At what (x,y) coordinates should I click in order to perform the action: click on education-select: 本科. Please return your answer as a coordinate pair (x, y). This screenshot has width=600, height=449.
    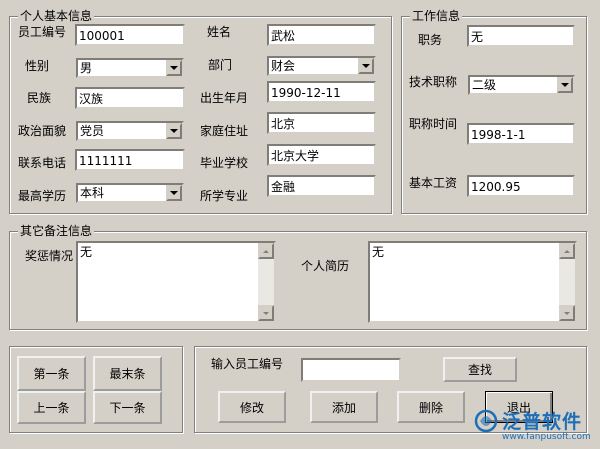
    Looking at the image, I should click on (130, 193).